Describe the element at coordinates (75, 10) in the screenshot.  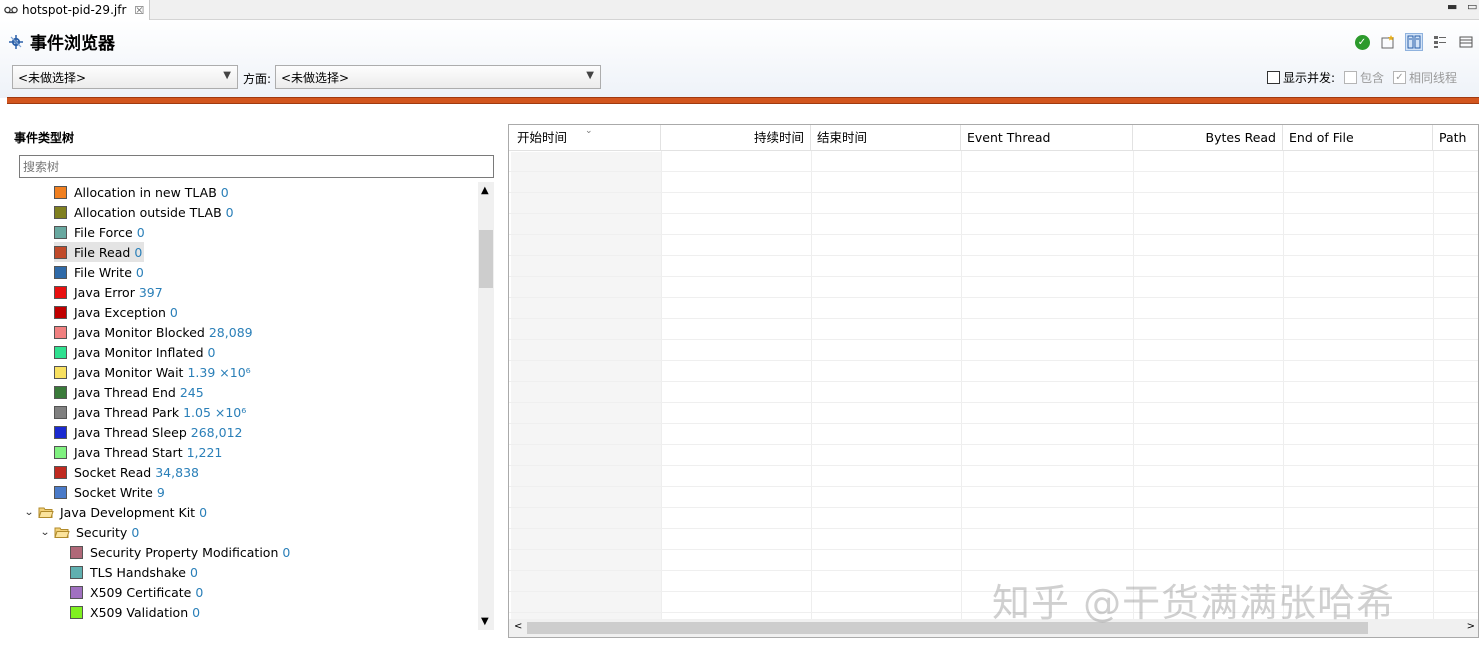
I see `tab-recording: hotspot-pid-29.jfr ☒` at that location.